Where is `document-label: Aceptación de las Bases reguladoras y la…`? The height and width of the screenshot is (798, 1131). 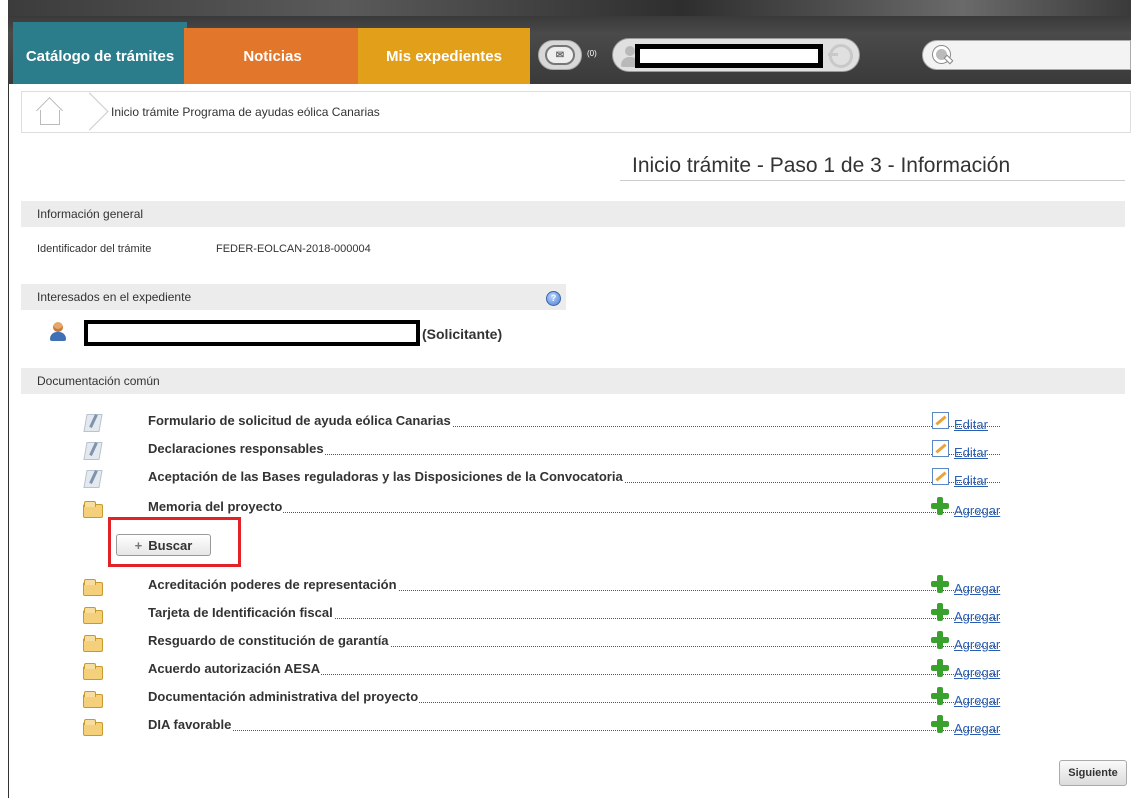
document-label: Aceptación de las Bases reguladoras y la… is located at coordinates (386, 476).